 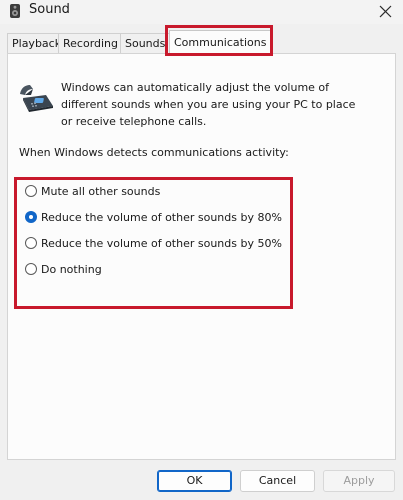 I want to click on apply-button: Apply, so click(x=359, y=481).